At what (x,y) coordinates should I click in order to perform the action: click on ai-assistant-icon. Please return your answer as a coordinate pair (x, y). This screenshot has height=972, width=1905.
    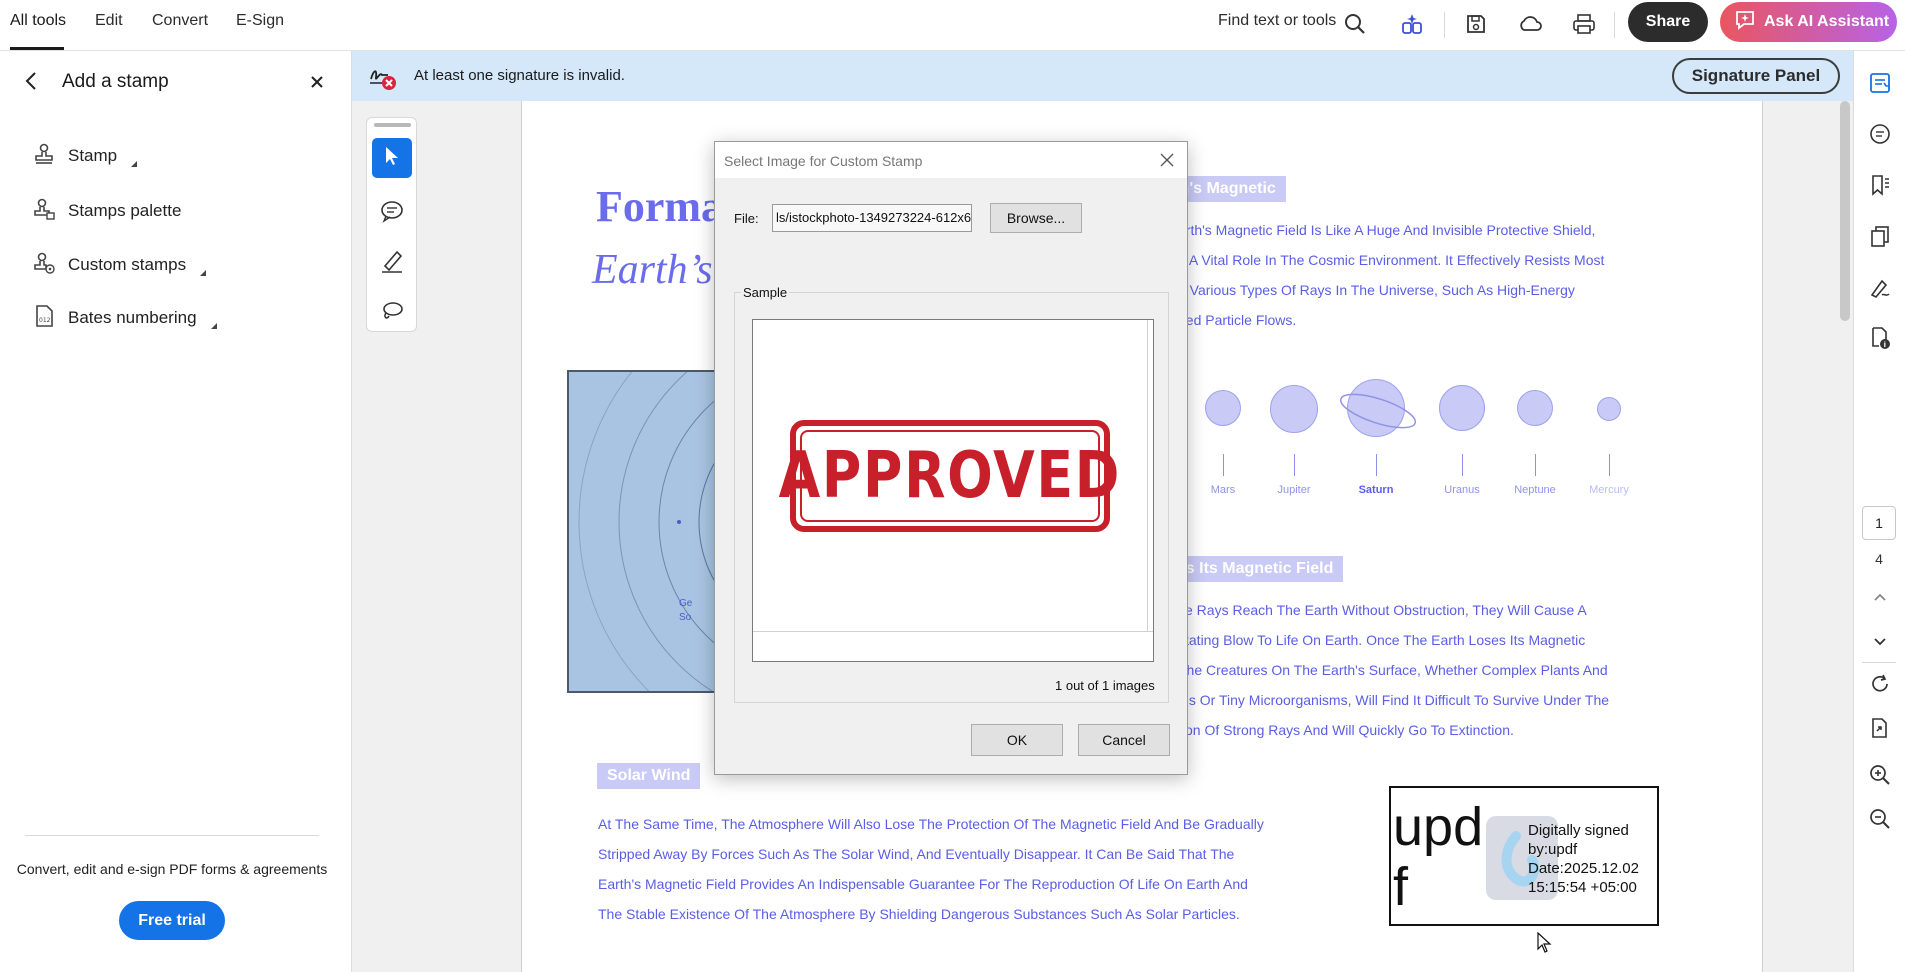
    Looking at the image, I should click on (1745, 22).